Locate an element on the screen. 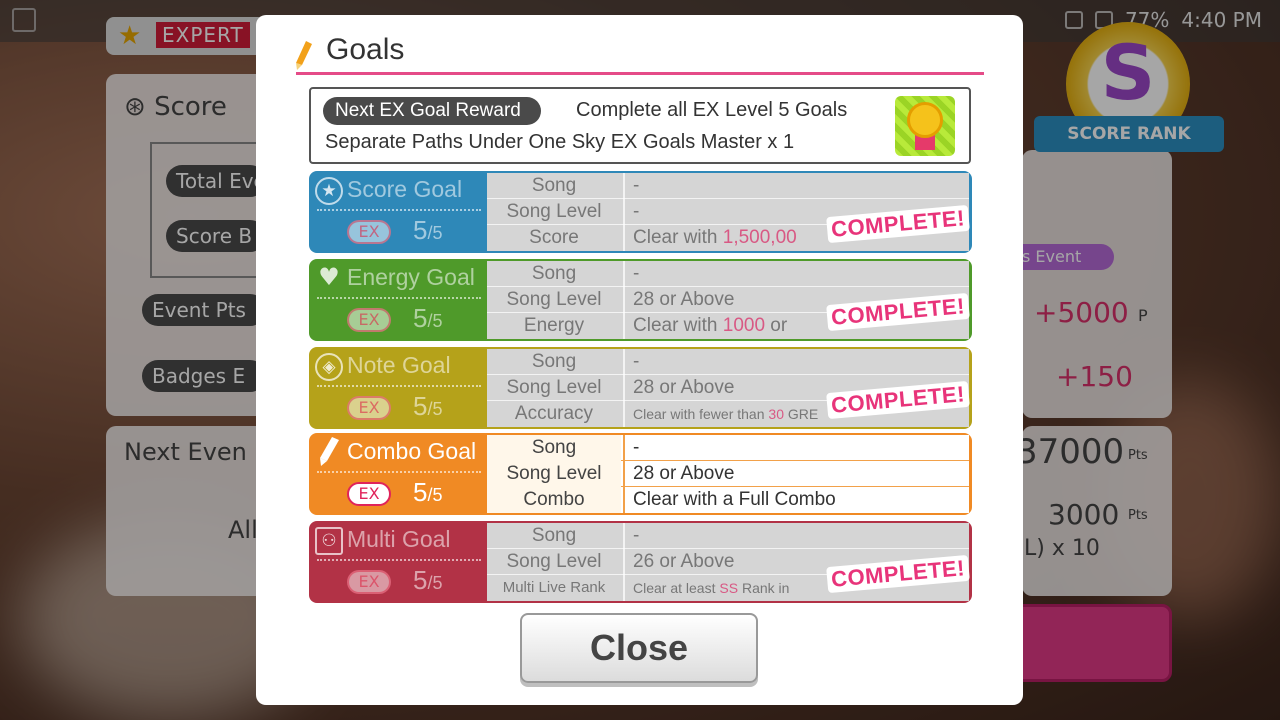  row-key: Multi Live Rank is located at coordinates (554, 587).